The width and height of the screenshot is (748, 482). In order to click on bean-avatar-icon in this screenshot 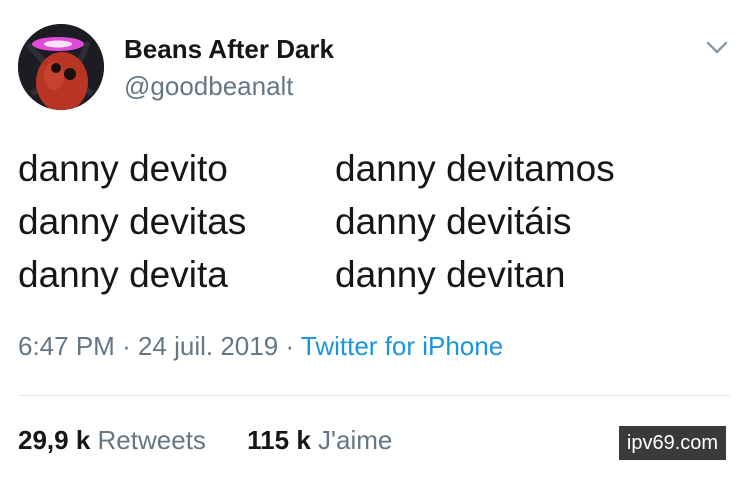, I will do `click(61, 67)`.